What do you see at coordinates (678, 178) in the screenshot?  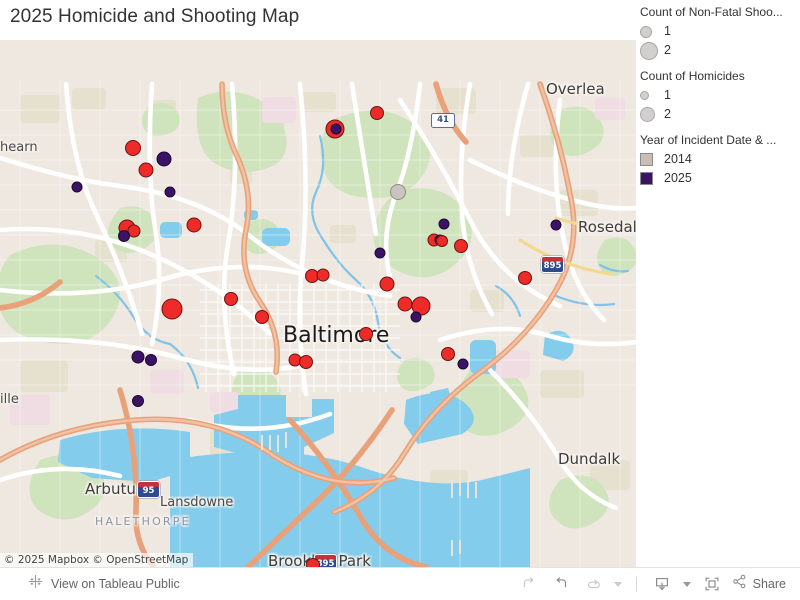 I see `legend-item-label: 2025` at bounding box center [678, 178].